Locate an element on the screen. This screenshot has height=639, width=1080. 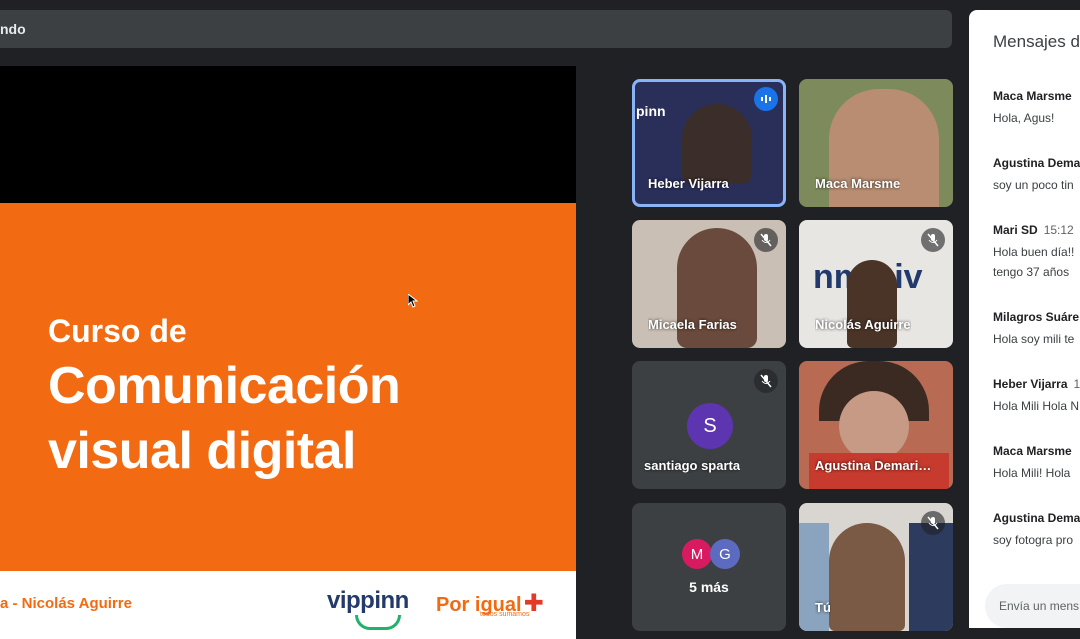
participant-name: santiago sparta is located at coordinates (692, 465).